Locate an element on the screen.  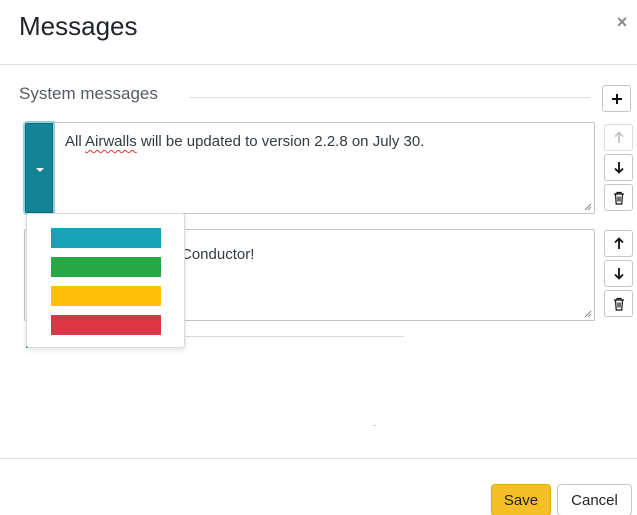
add-message-button is located at coordinates (616, 98).